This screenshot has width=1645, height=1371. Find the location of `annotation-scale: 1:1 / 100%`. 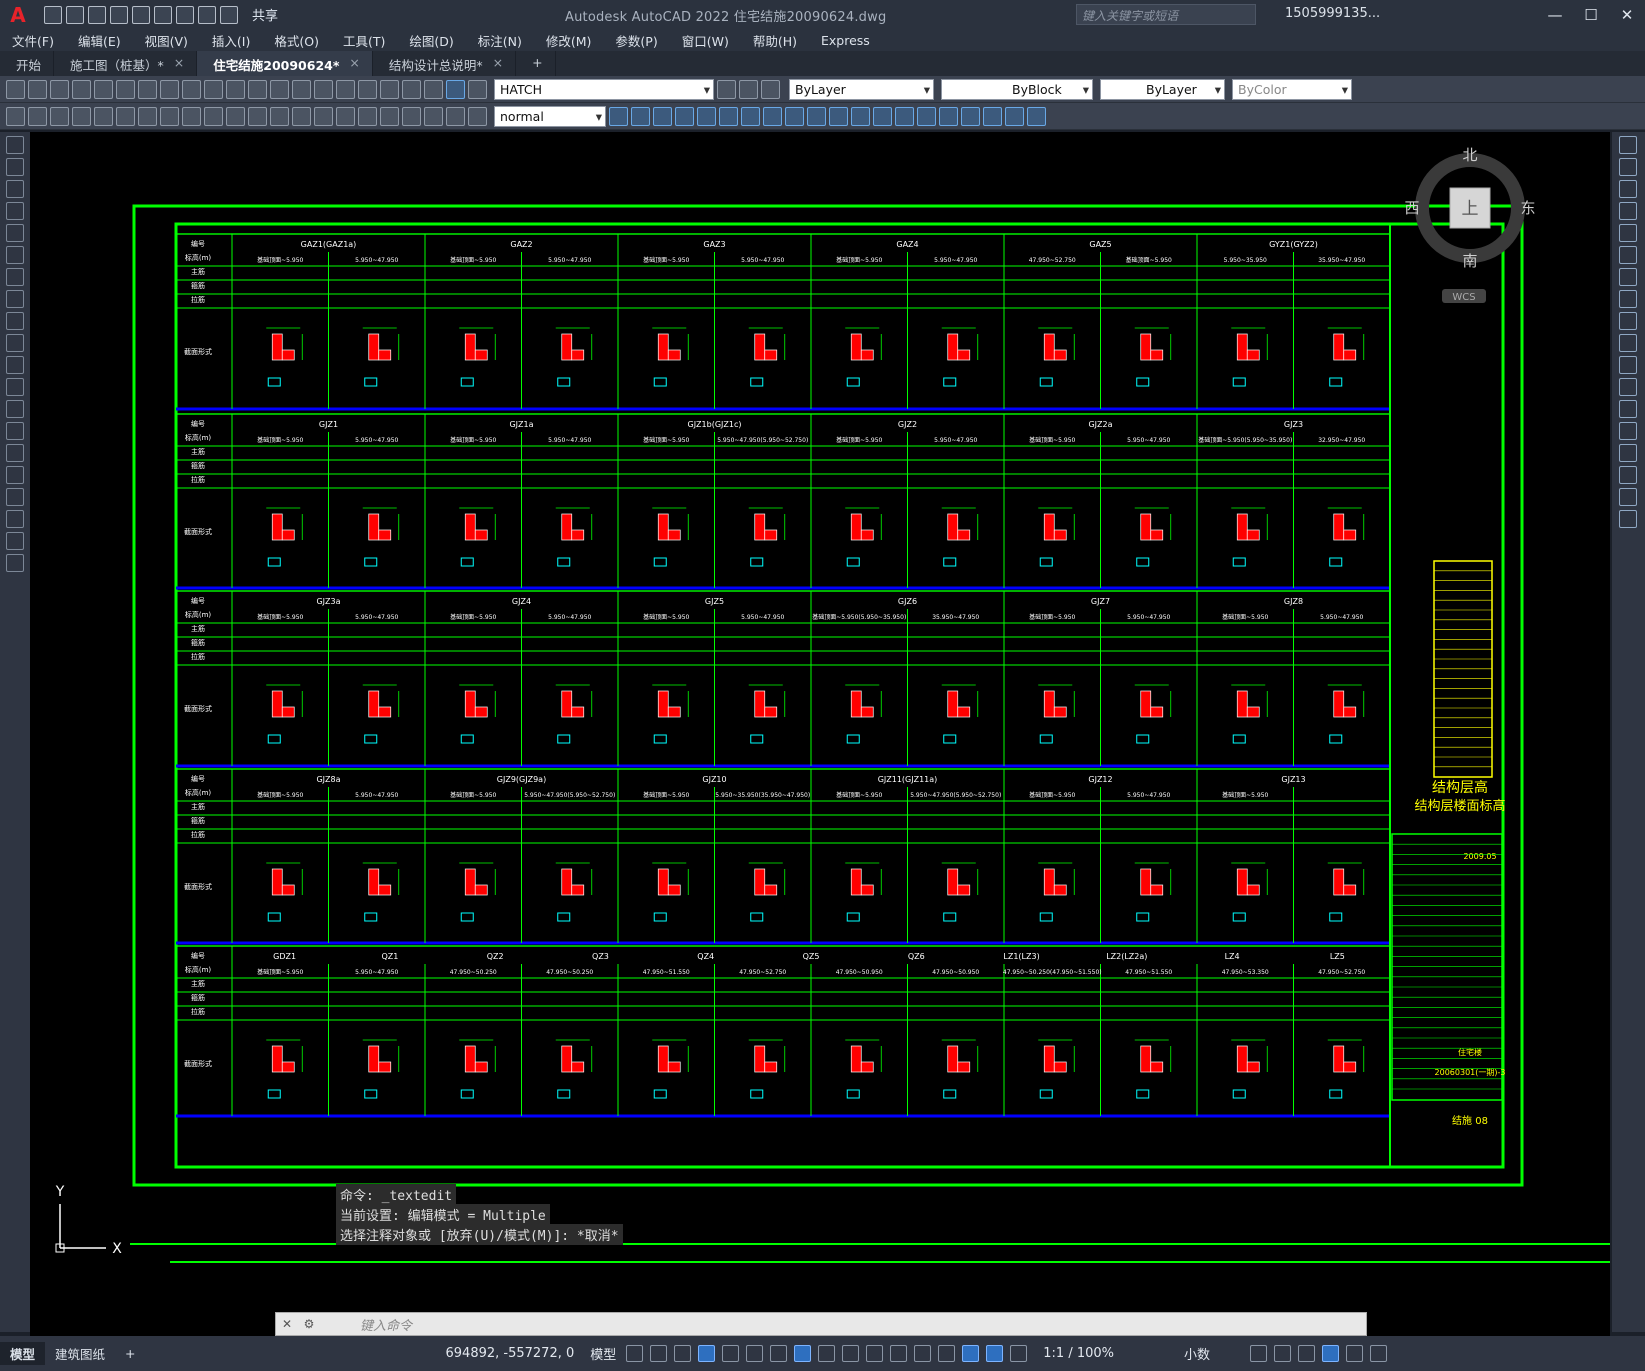

annotation-scale: 1:1 / 100% is located at coordinates (1078, 1353).